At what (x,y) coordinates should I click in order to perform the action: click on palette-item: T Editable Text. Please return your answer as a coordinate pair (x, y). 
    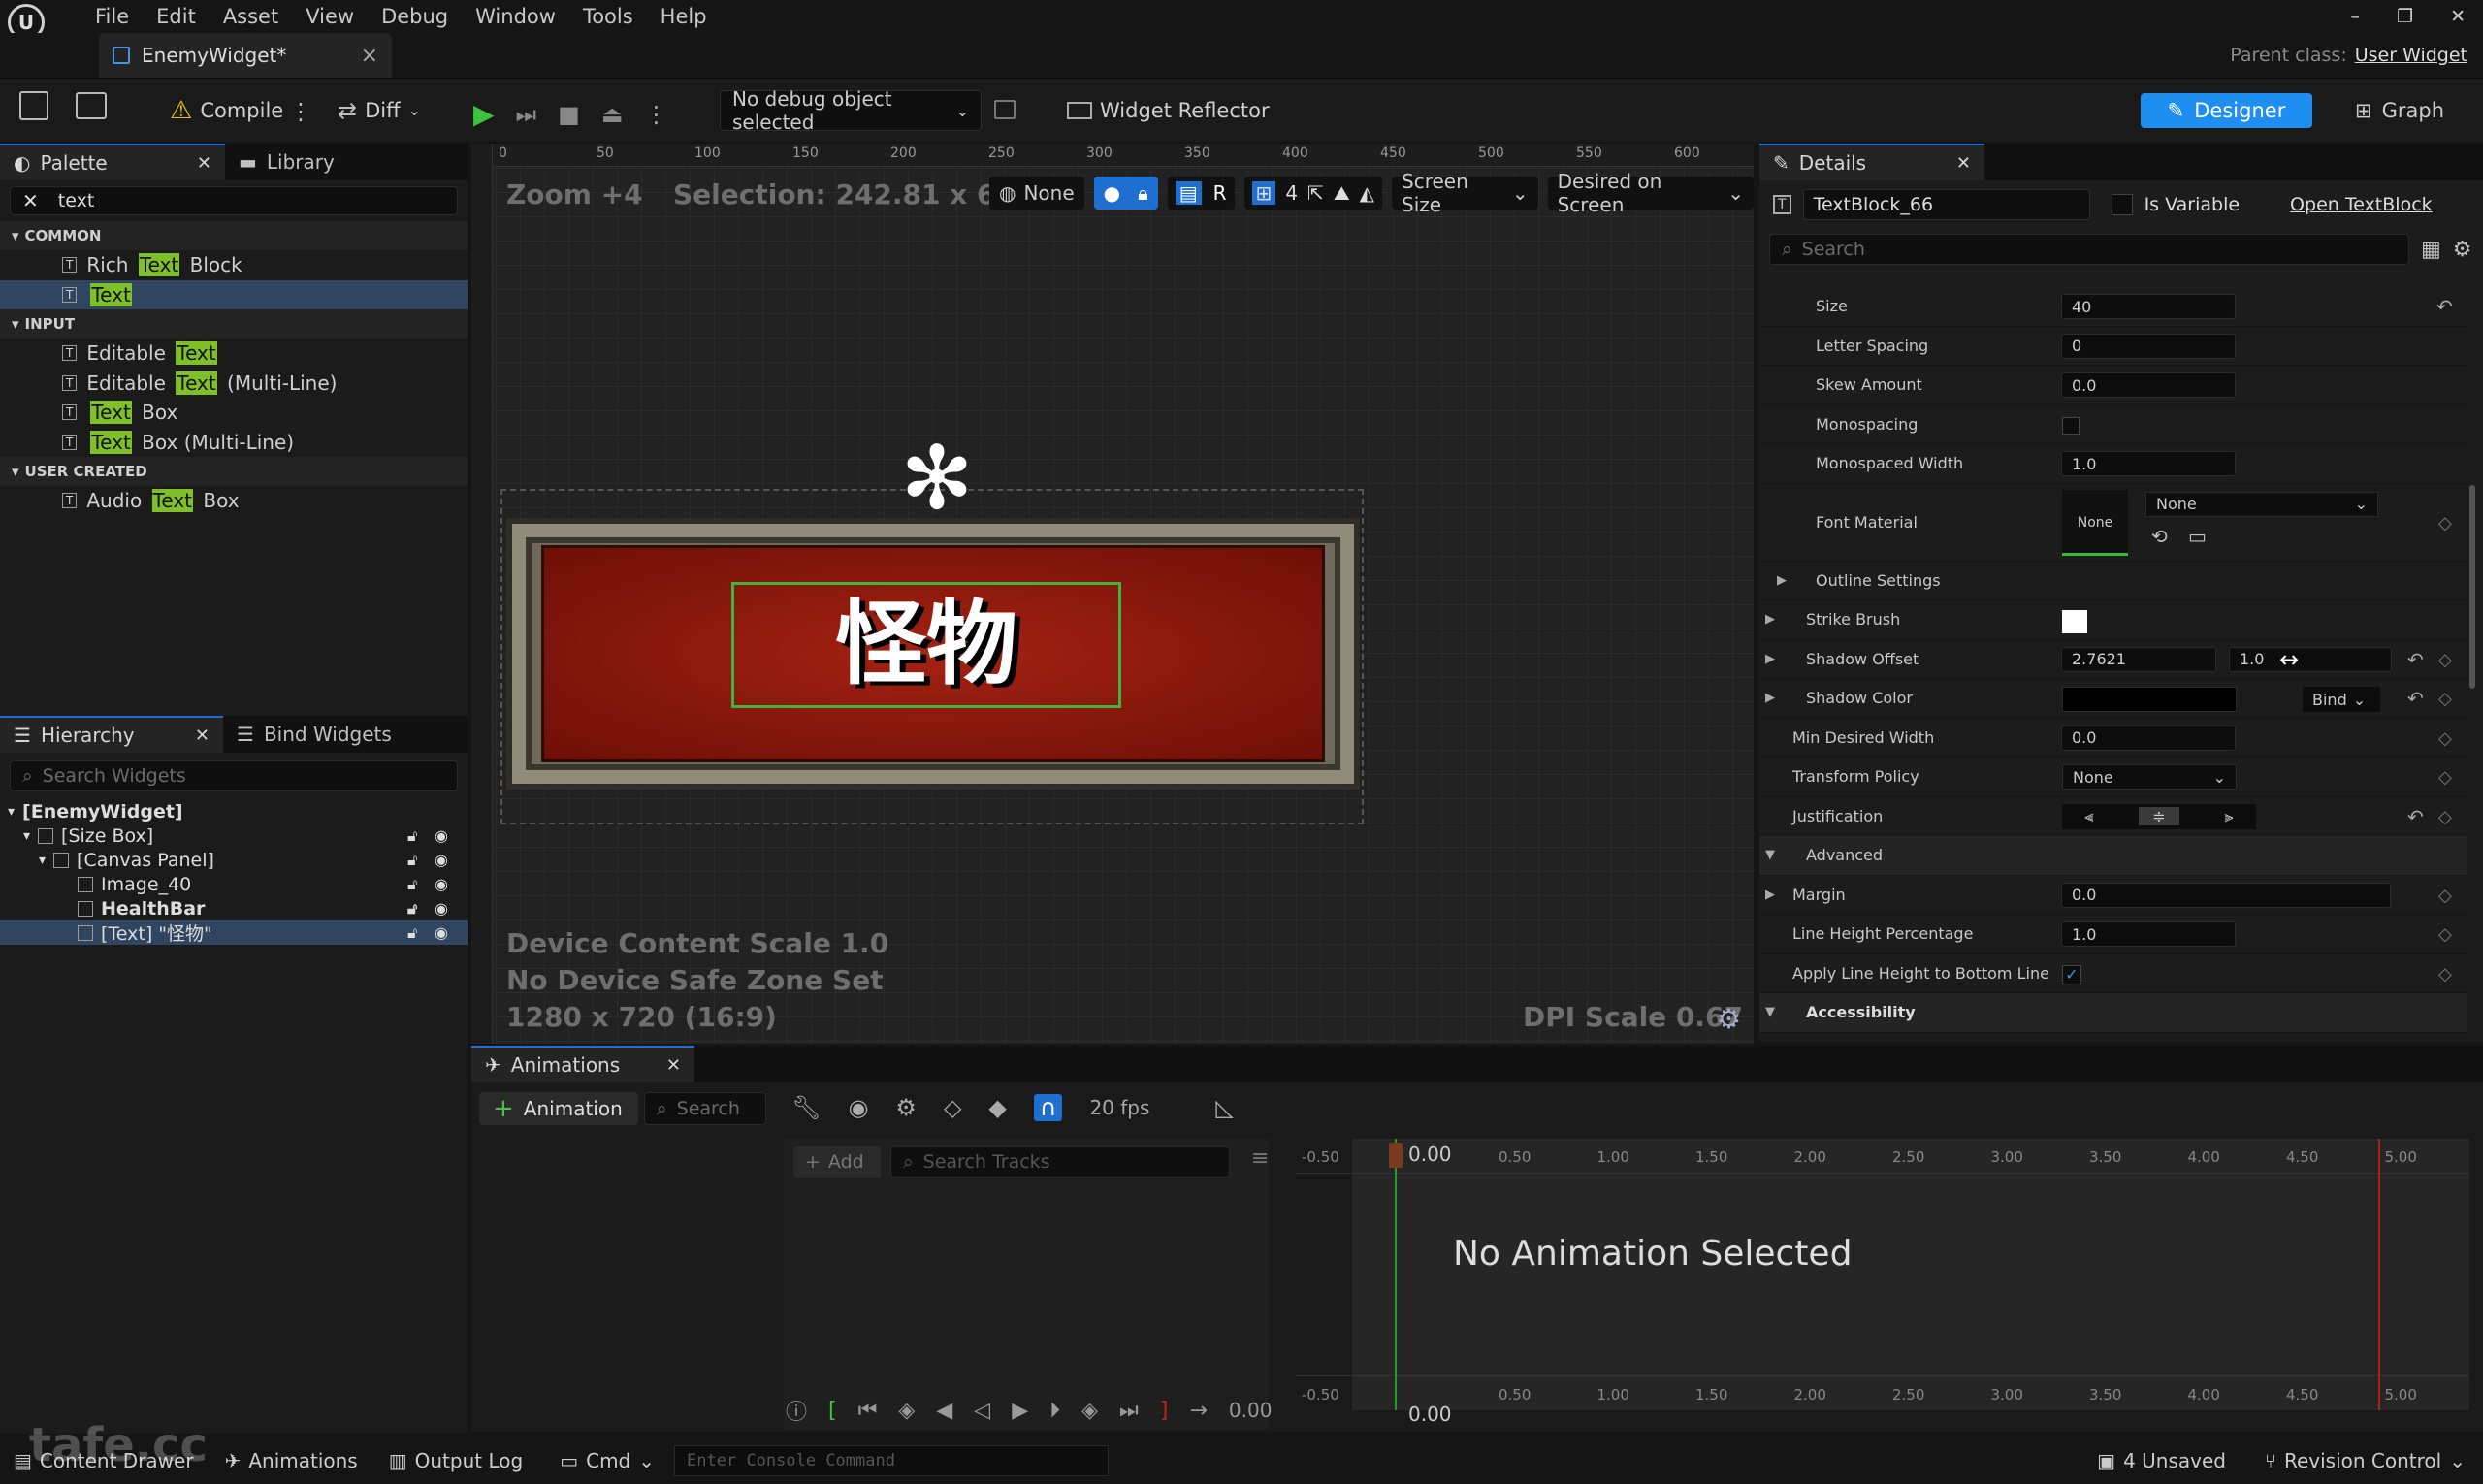
    Looking at the image, I should click on (234, 354).